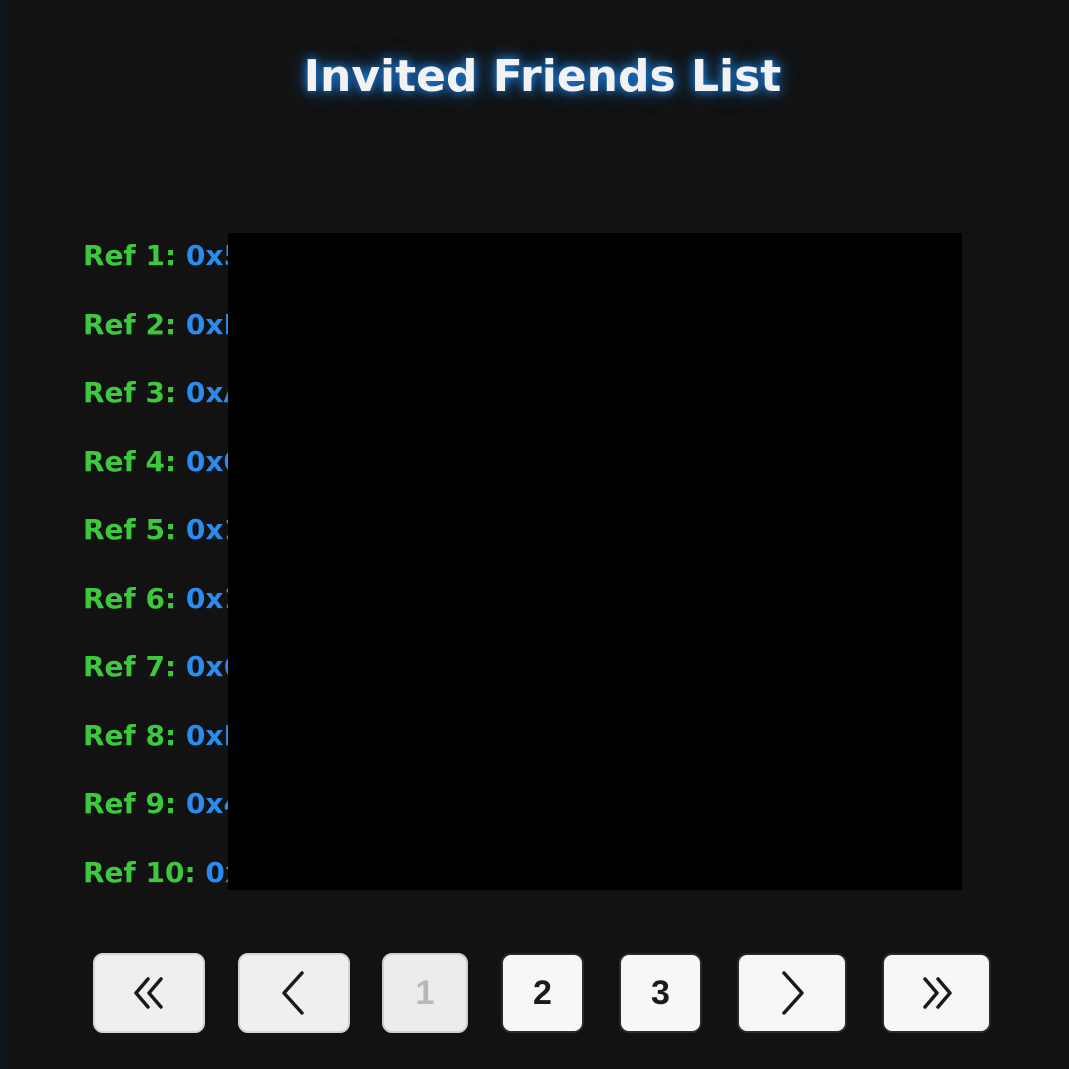 Image resolution: width=1069 pixels, height=1069 pixels. What do you see at coordinates (660, 993) in the screenshot?
I see `page-3-button: 3` at bounding box center [660, 993].